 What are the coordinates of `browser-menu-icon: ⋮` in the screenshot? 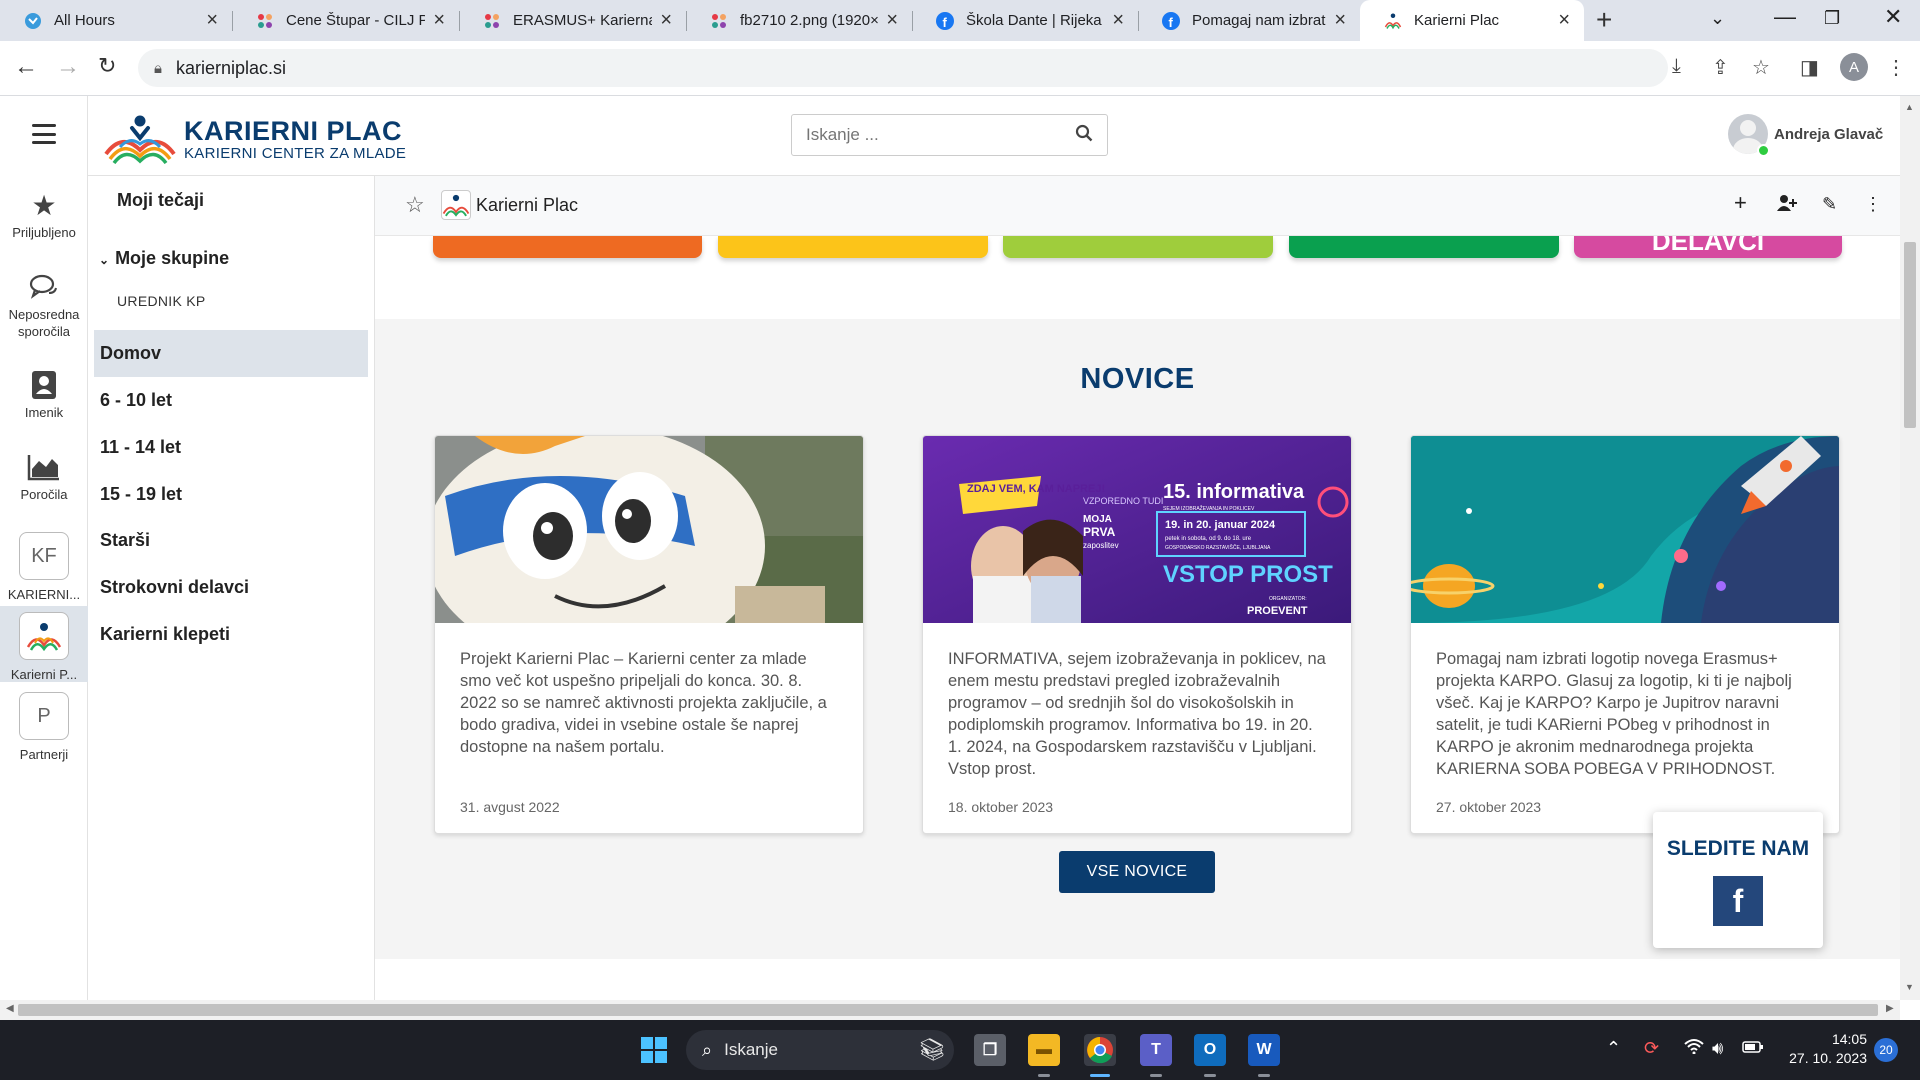 It's located at (1896, 67).